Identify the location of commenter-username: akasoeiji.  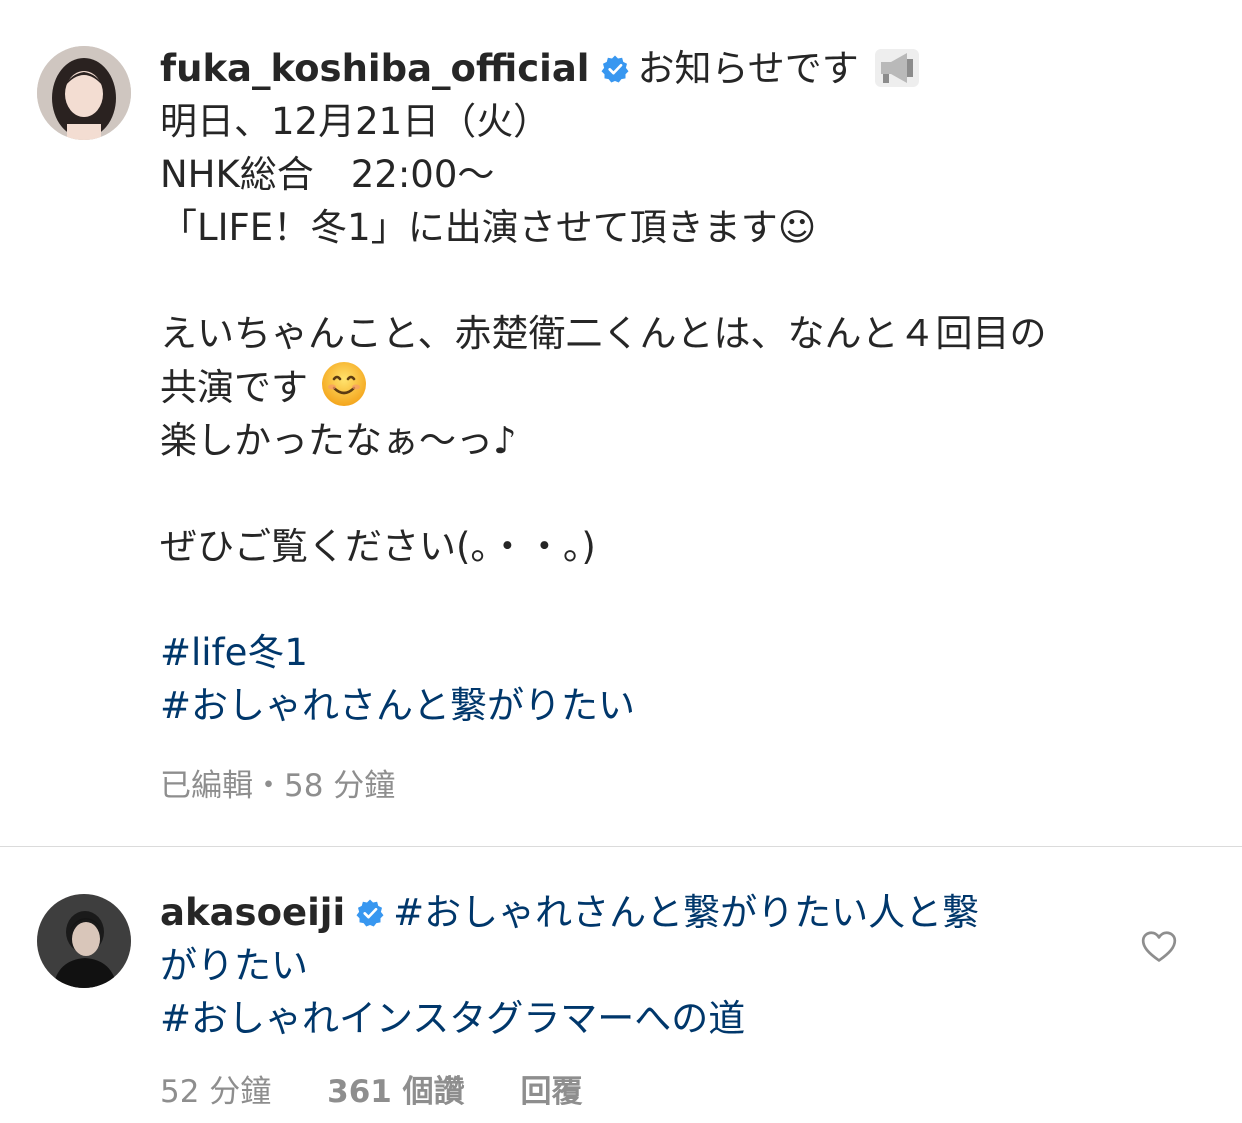
(252, 912).